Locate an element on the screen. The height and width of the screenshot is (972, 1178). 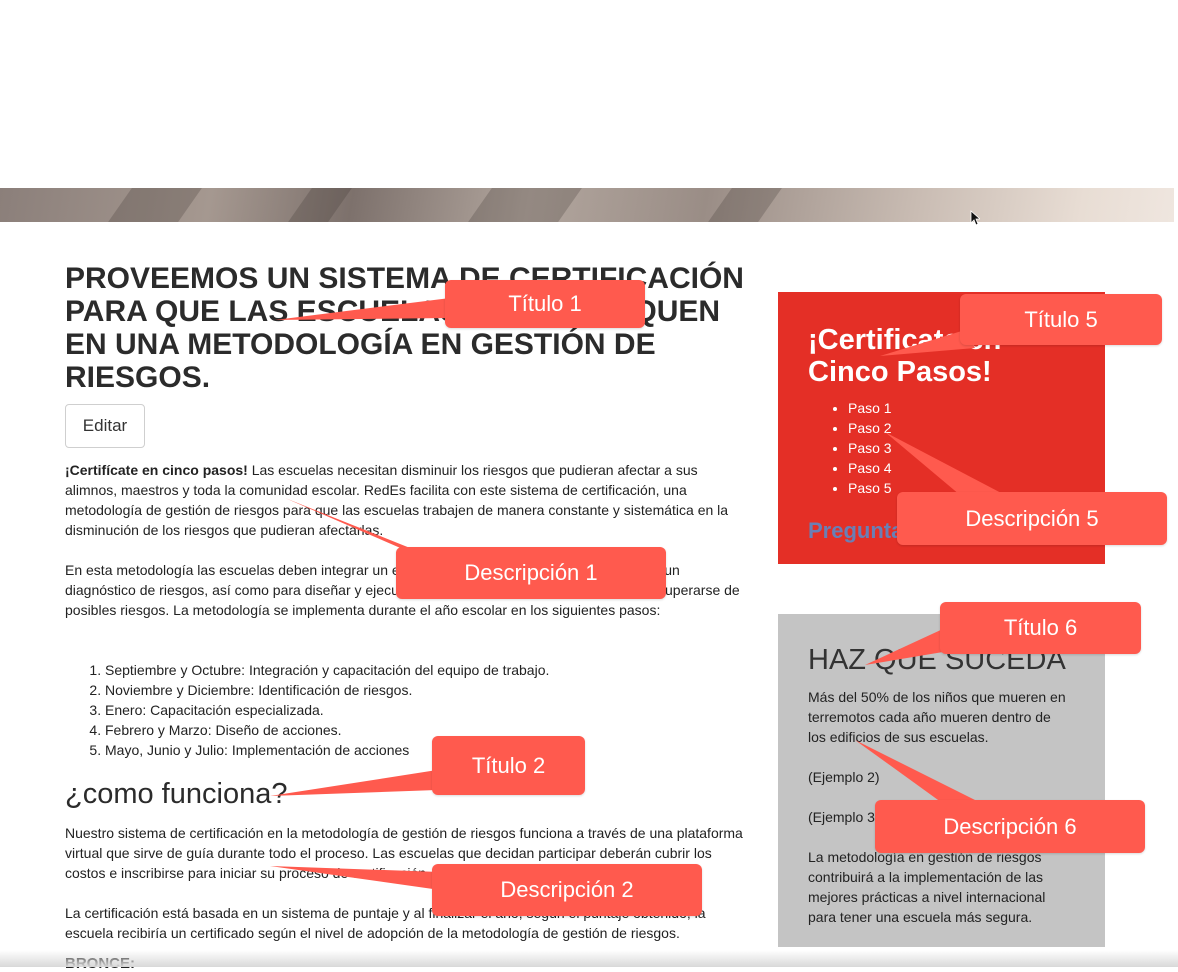
callout-description-1: Descripción 1 is located at coordinates (531, 573).